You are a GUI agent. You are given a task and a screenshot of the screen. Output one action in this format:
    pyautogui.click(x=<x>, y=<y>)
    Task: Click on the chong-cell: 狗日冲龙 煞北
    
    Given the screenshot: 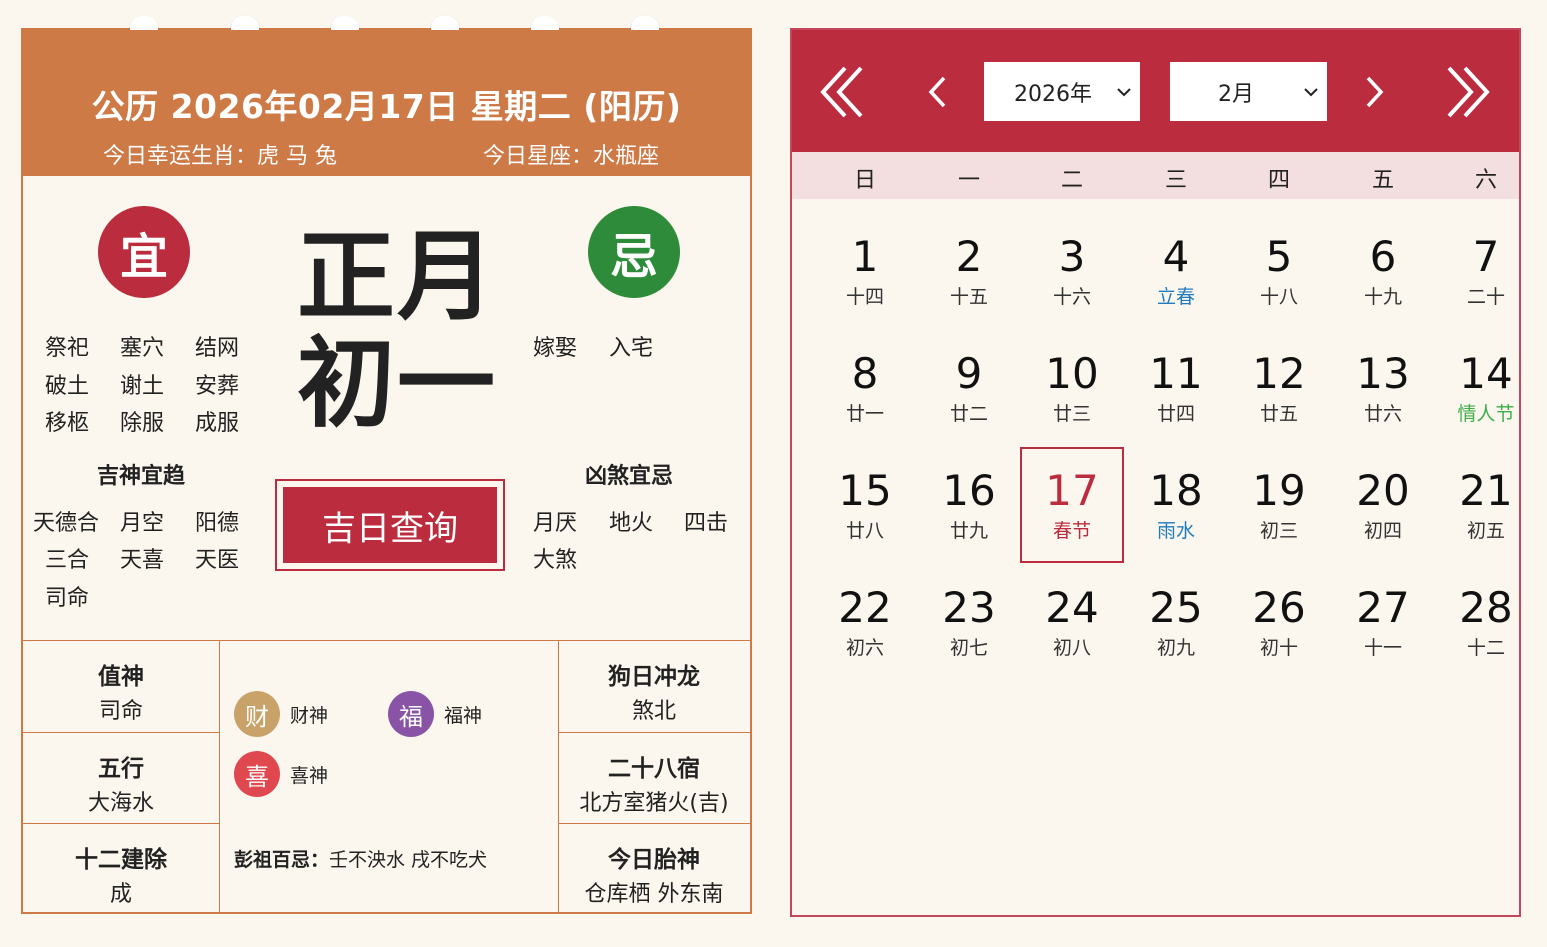 What is the action you would take?
    pyautogui.click(x=654, y=691)
    